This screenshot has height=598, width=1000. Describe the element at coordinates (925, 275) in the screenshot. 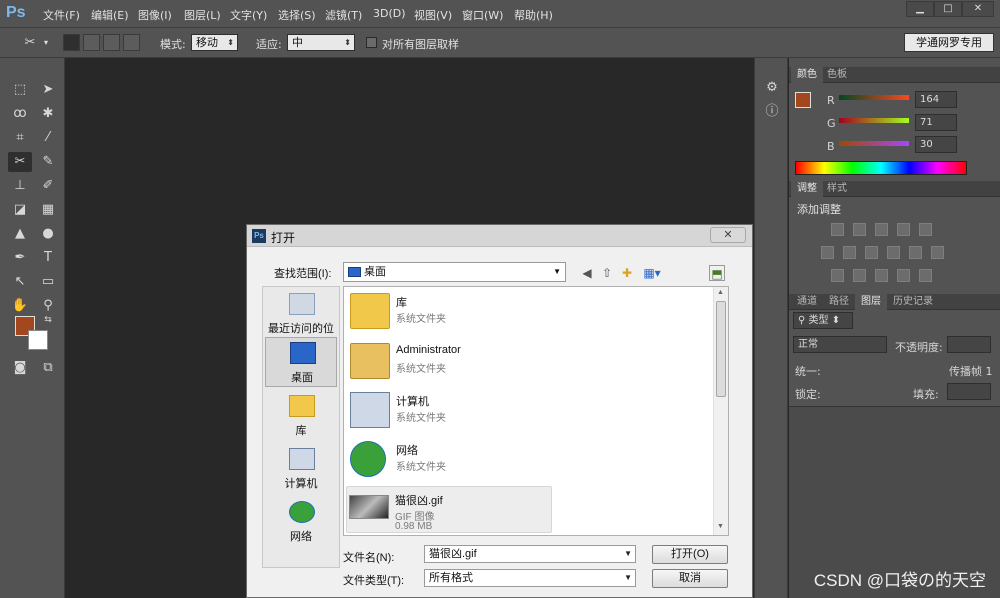

I see `gradient-map-icon` at that location.